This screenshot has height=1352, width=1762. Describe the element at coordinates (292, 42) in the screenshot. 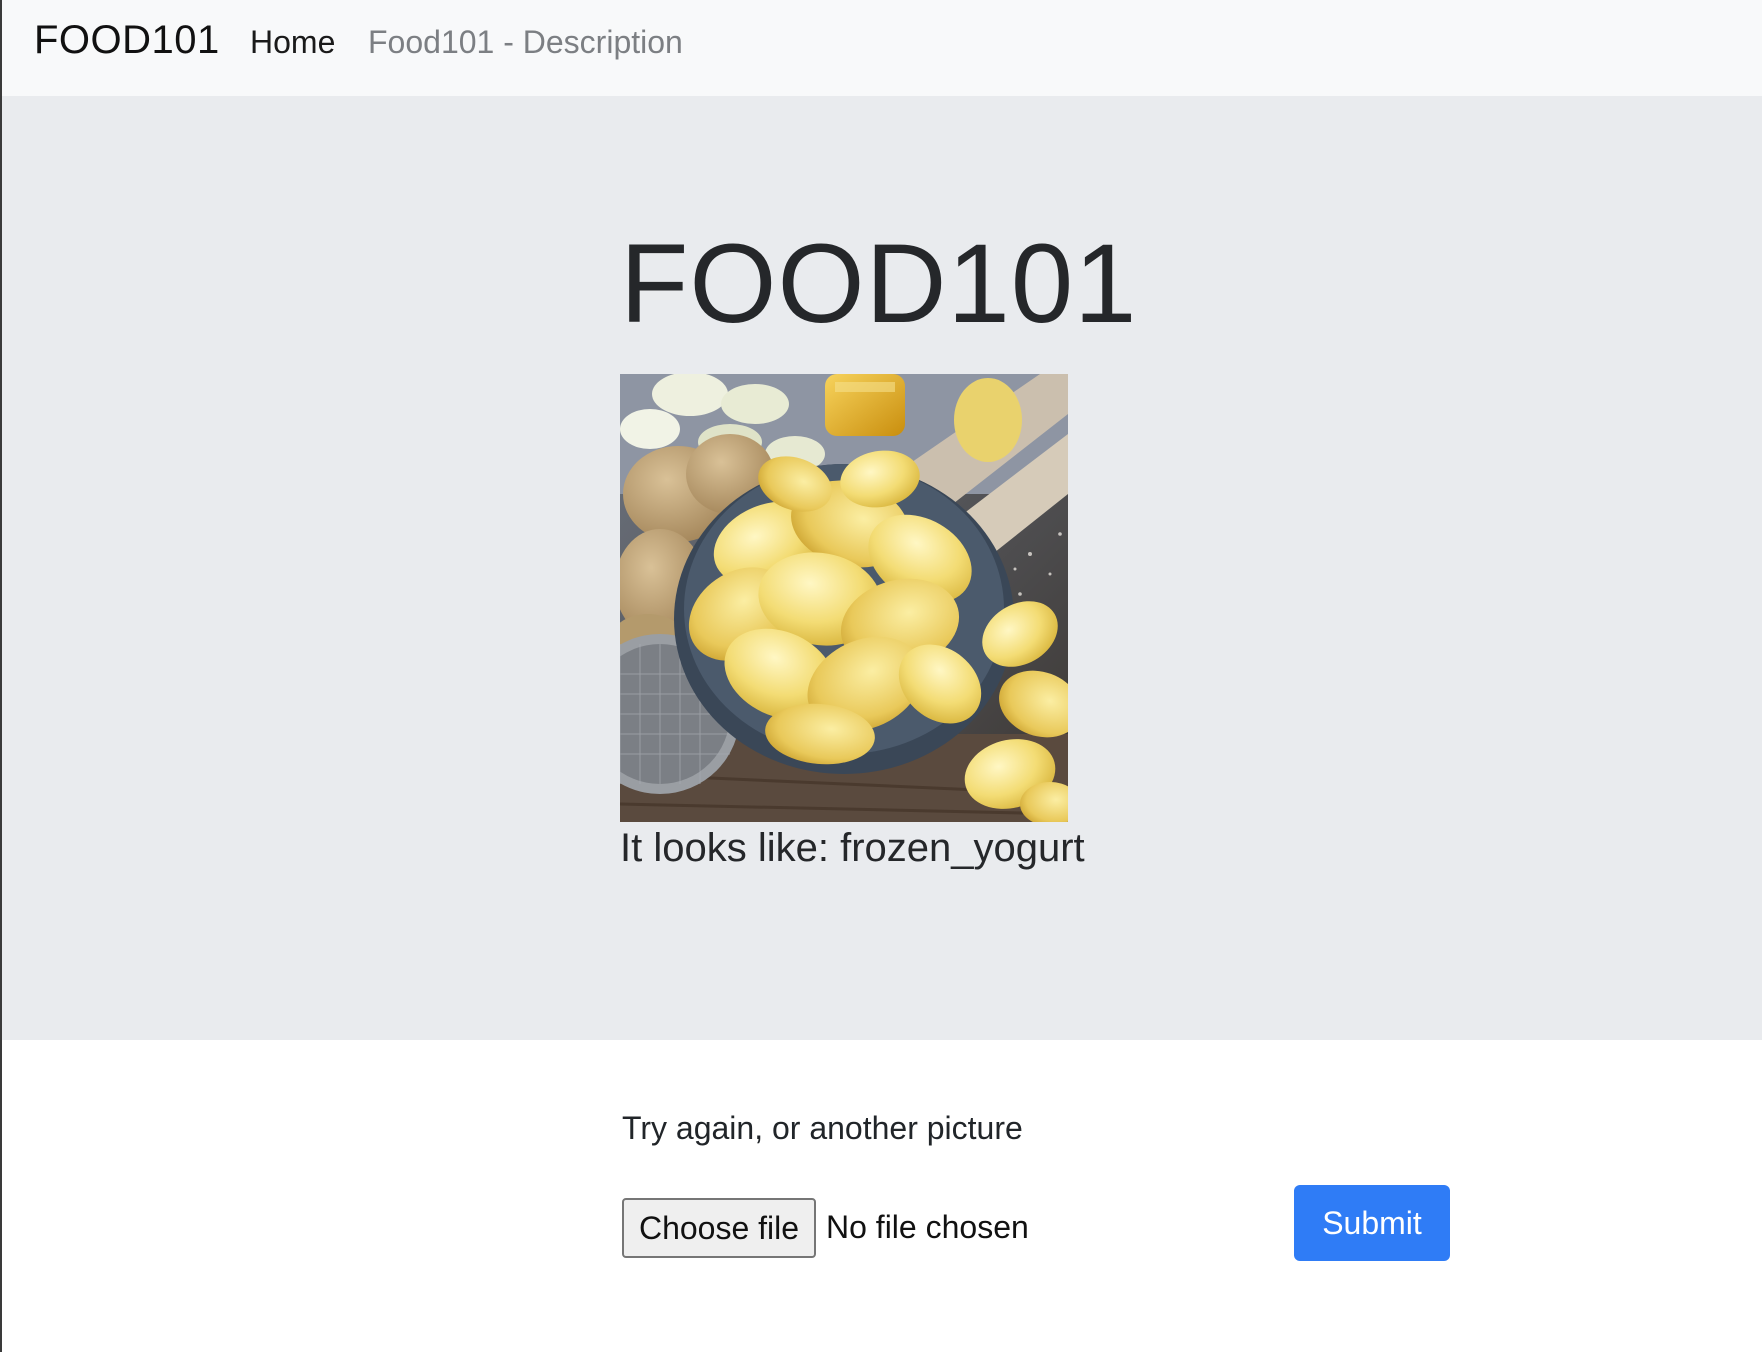

I see `nav-home-link: Home` at that location.